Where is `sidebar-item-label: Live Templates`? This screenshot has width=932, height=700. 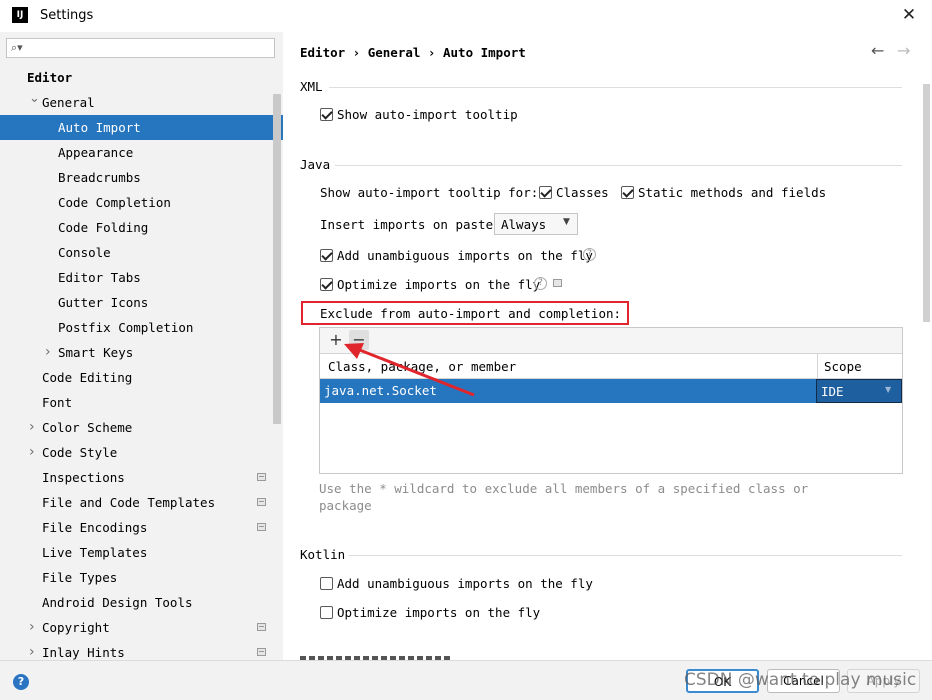
sidebar-item-label: Live Templates is located at coordinates (95, 552).